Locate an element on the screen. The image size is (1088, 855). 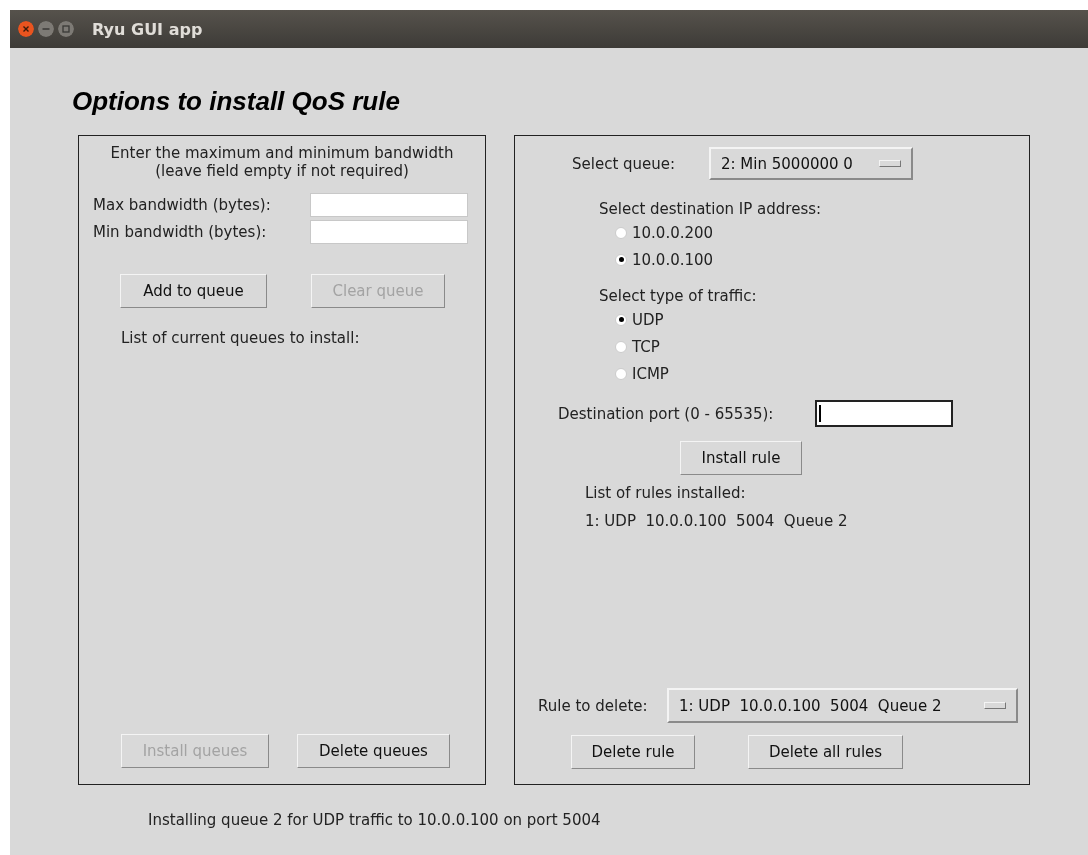
close-icon is located at coordinates (26, 29).